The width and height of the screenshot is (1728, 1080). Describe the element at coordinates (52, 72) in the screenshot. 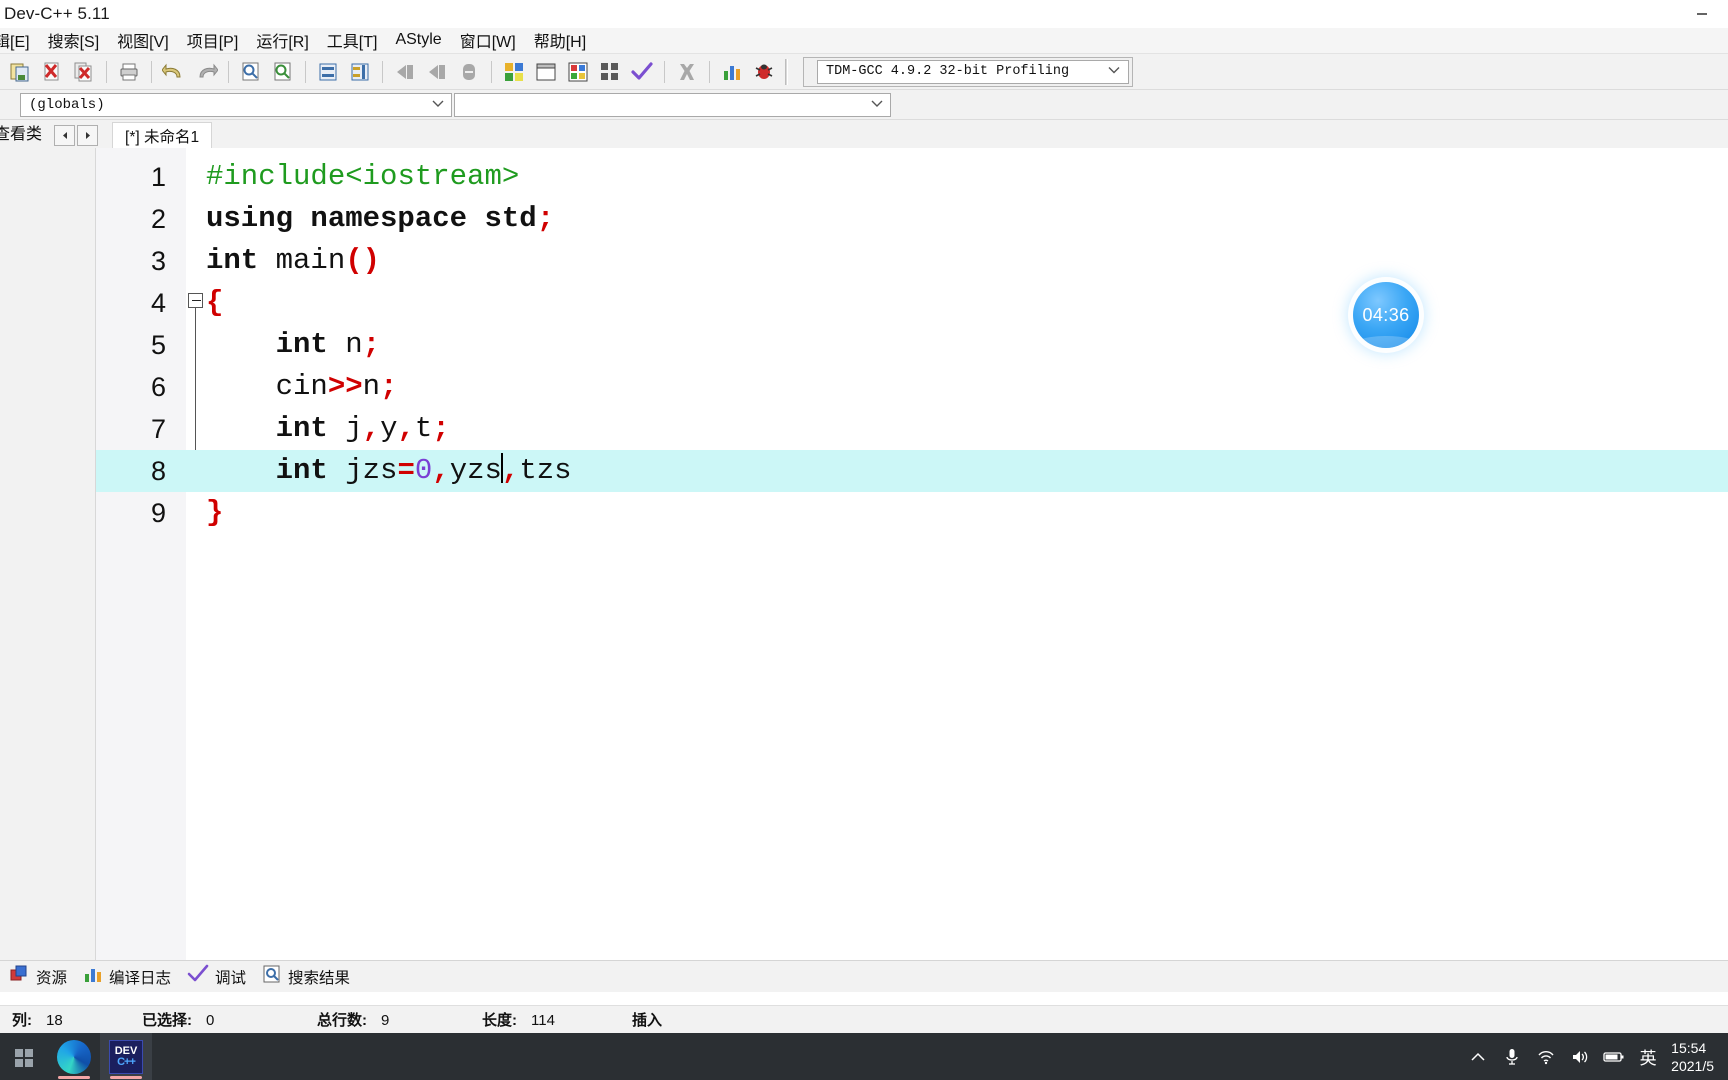

I see `close-file-icon` at that location.